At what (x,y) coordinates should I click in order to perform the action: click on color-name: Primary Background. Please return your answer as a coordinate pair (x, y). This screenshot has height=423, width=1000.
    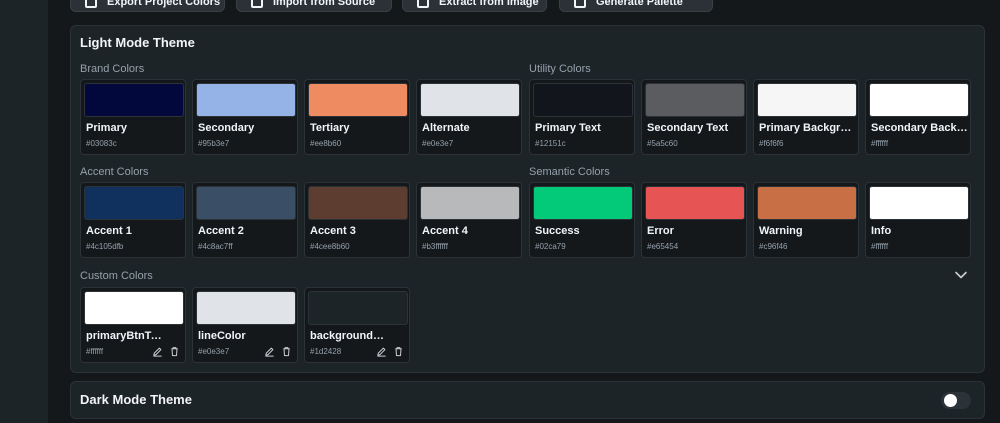
    Looking at the image, I should click on (808, 128).